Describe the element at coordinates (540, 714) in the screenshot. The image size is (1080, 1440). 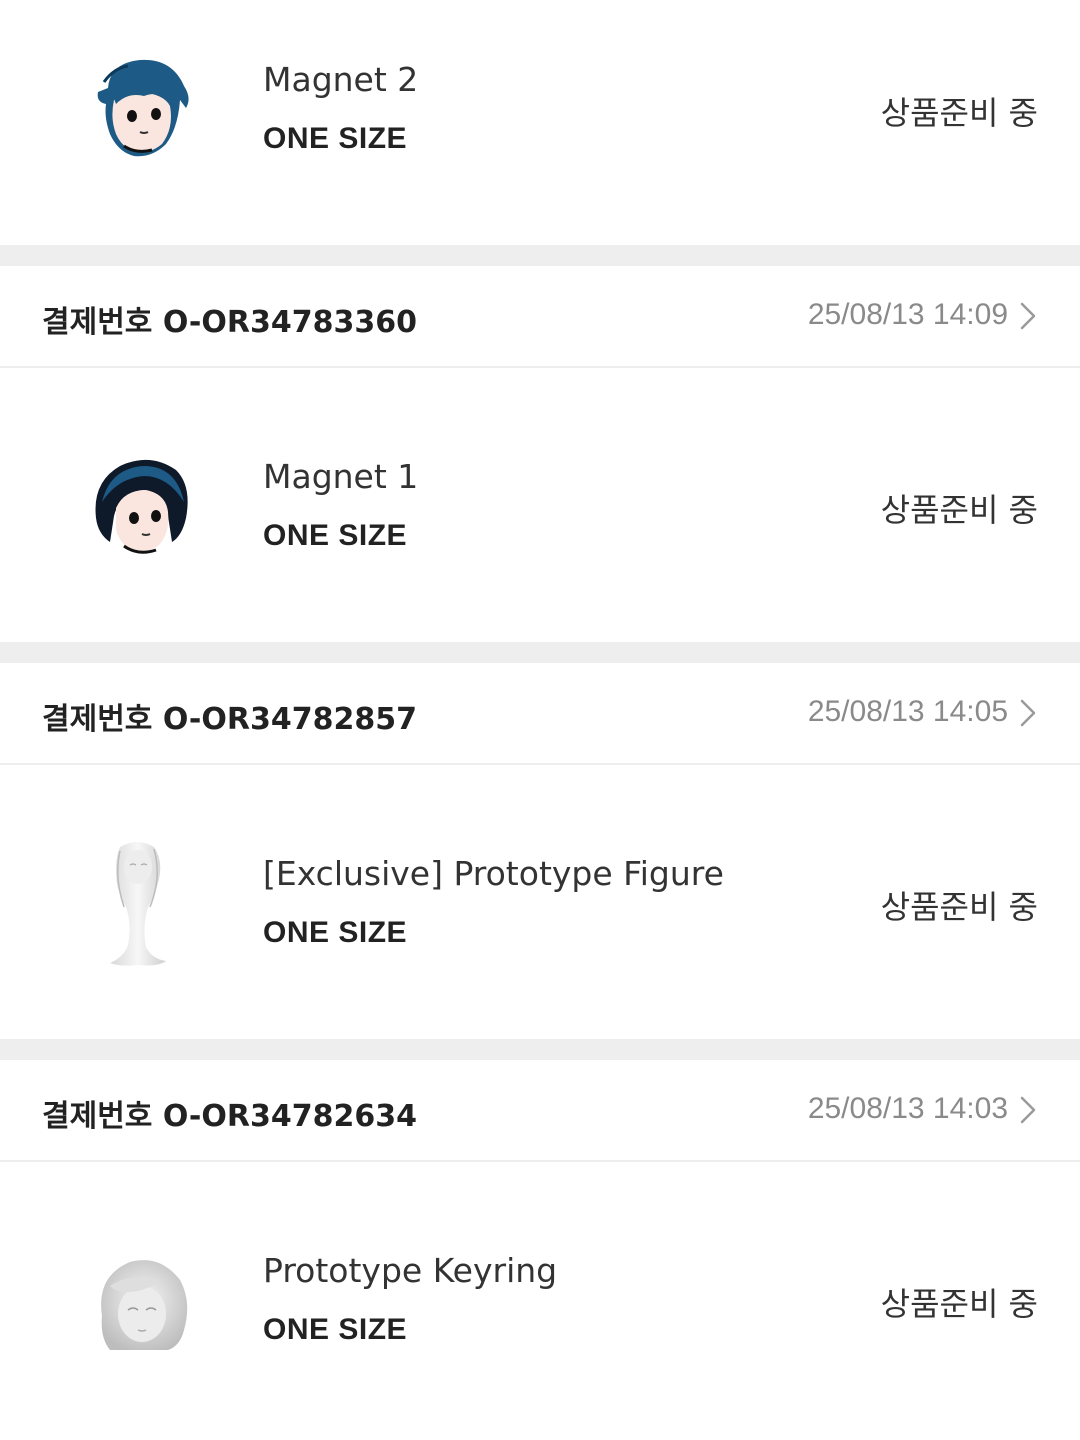
I see `order-header: 결제번호 O-OR34782857 25/08/13 14:05` at that location.